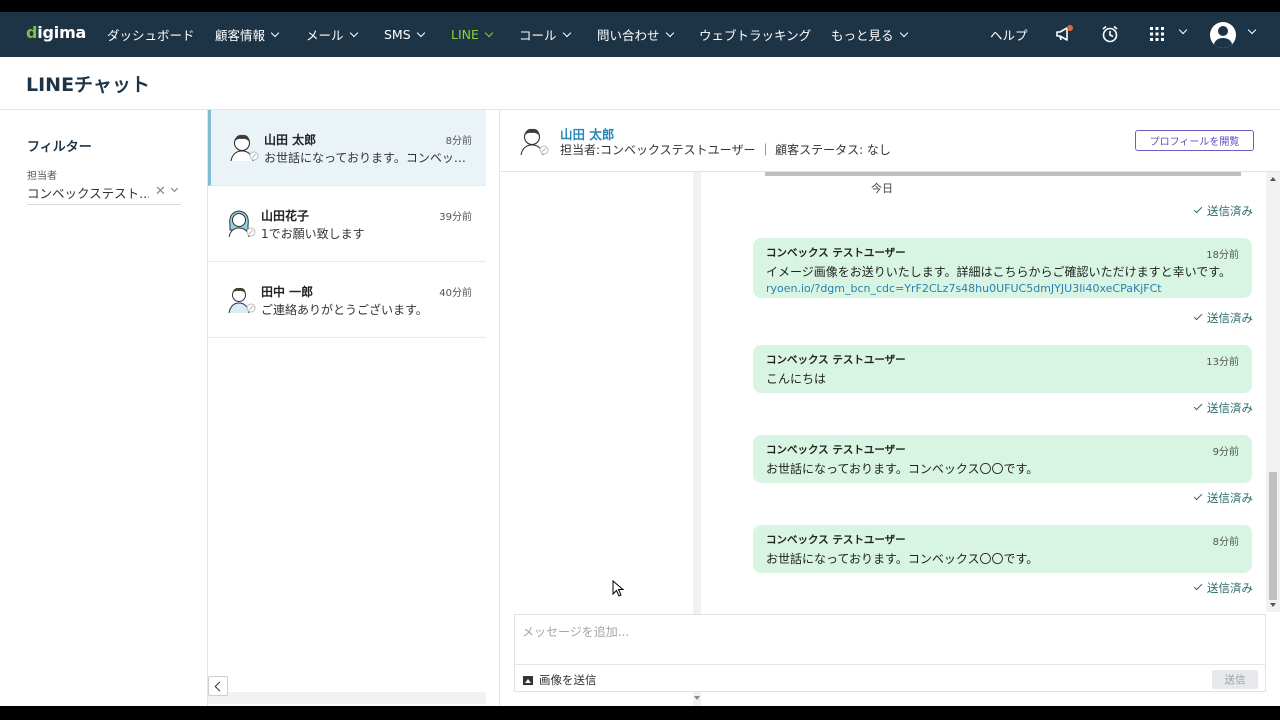 This screenshot has width=1280, height=720. I want to click on nav-mail: メール, so click(332, 34).